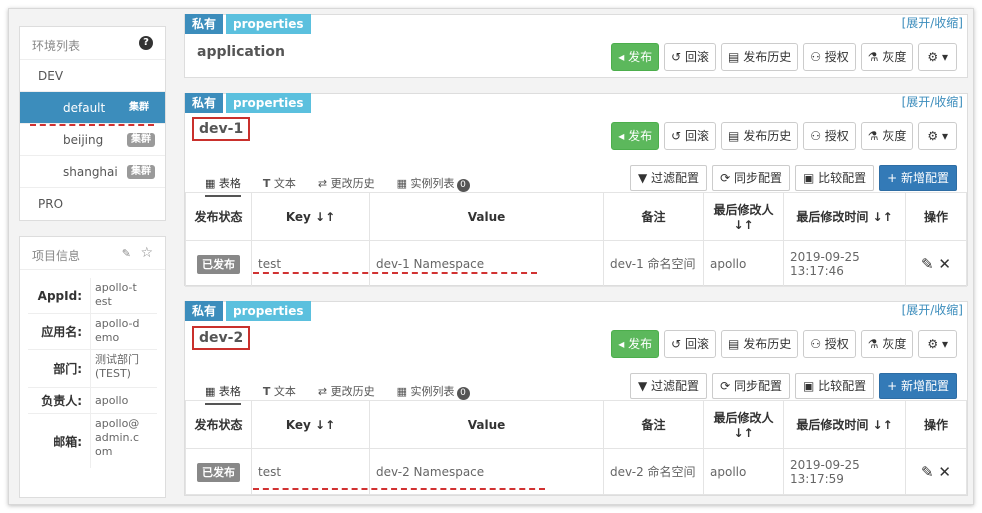 This screenshot has height=513, width=982. Describe the element at coordinates (141, 172) in the screenshot. I see `cluster-badge: 集群` at that location.